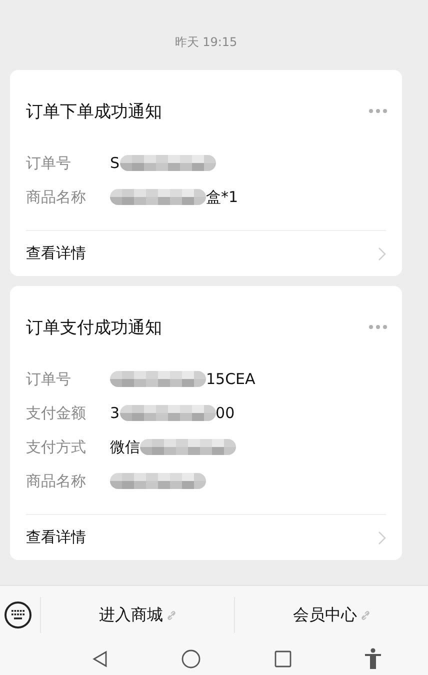 The image size is (428, 675). I want to click on timestamp: 昨天 19:15, so click(206, 42).